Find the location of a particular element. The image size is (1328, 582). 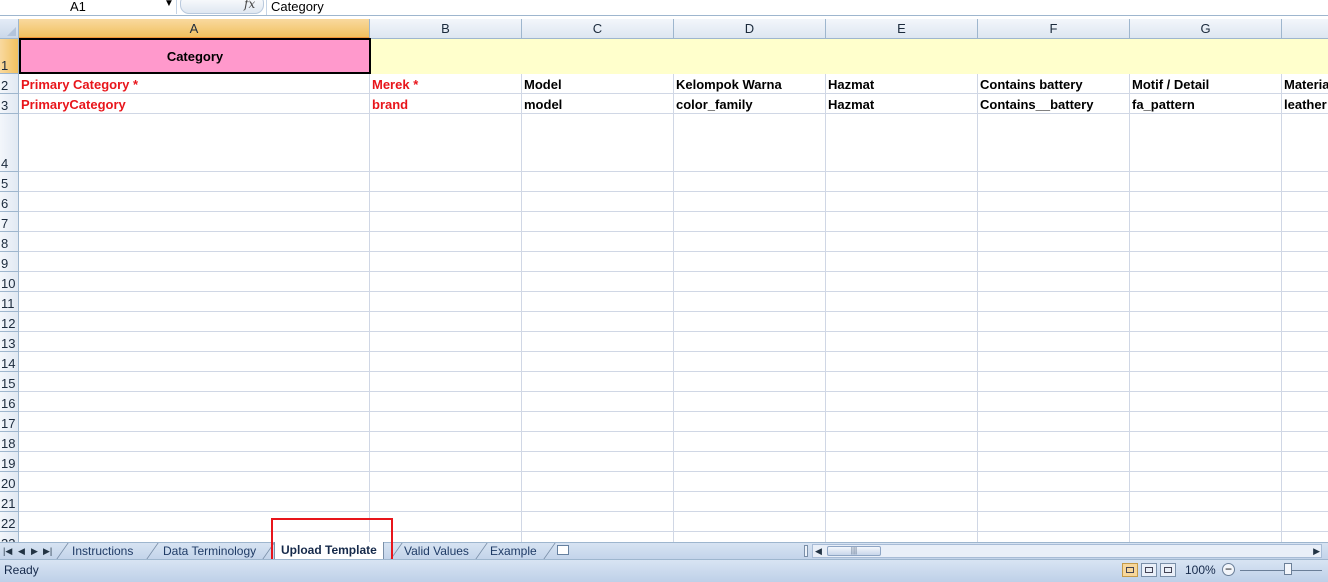

column-header-e: E is located at coordinates (902, 29).